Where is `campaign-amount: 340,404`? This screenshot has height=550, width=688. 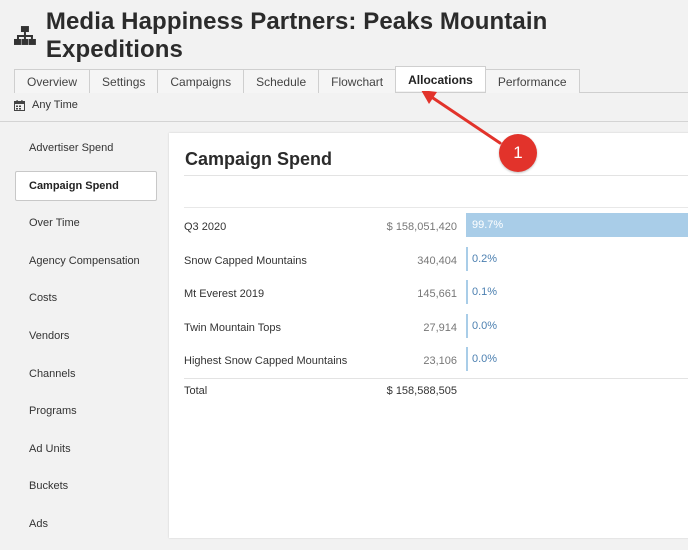
campaign-amount: 340,404 is located at coordinates (437, 260).